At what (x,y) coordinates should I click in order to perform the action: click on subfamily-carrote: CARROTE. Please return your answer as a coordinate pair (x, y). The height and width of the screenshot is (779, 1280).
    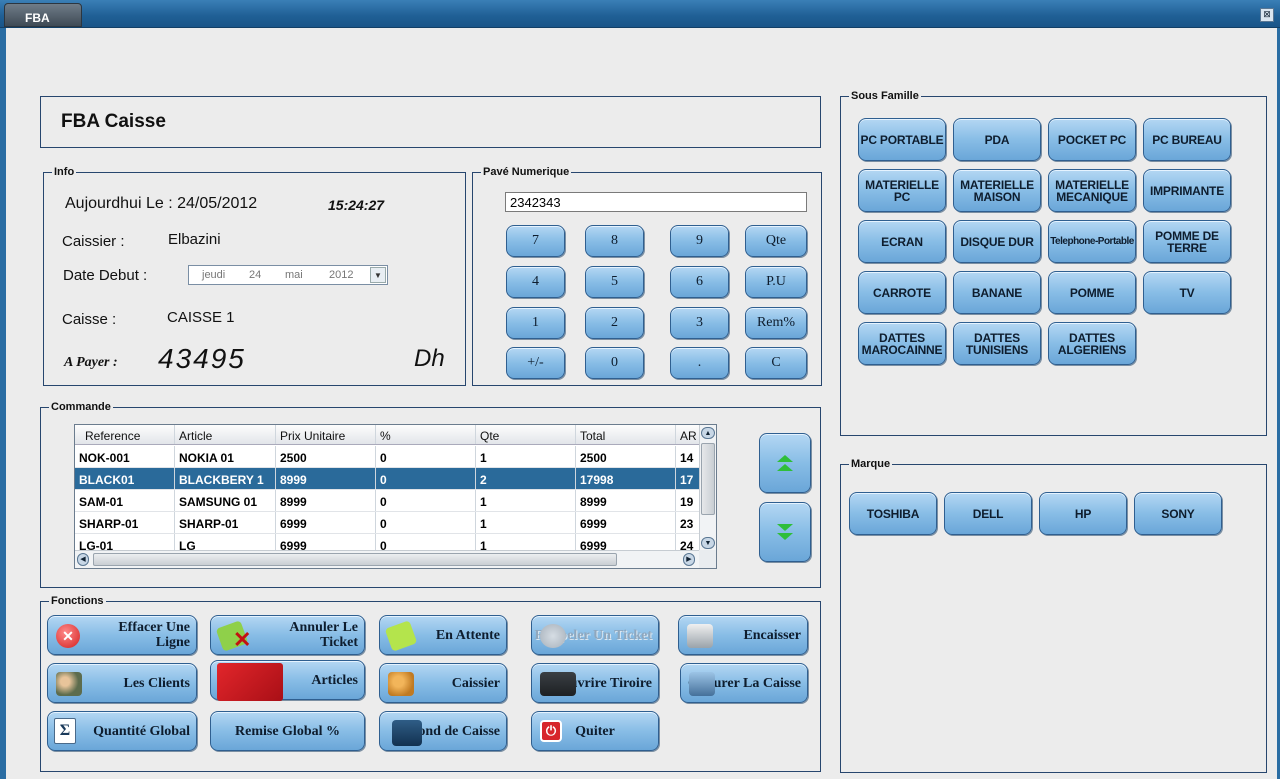
    Looking at the image, I should click on (902, 292).